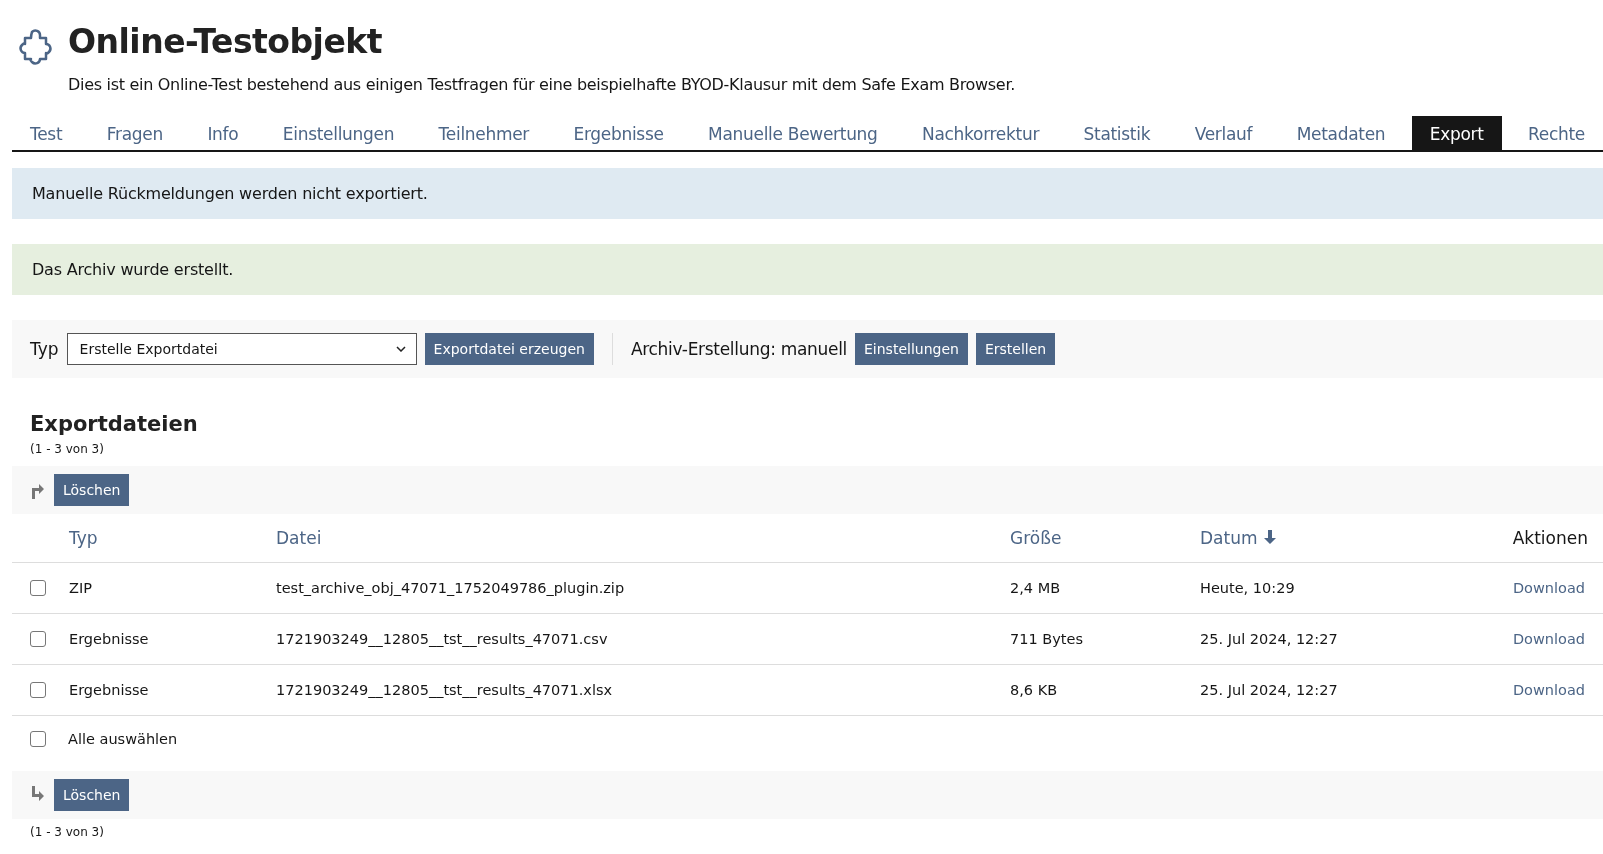  I want to click on page-description: Dies ist ein Online-Test bestehend aus einigen Testfragen für eine beispielhafte BYOD-Klausur mit dem Safe Exam Browser., so click(541, 84).